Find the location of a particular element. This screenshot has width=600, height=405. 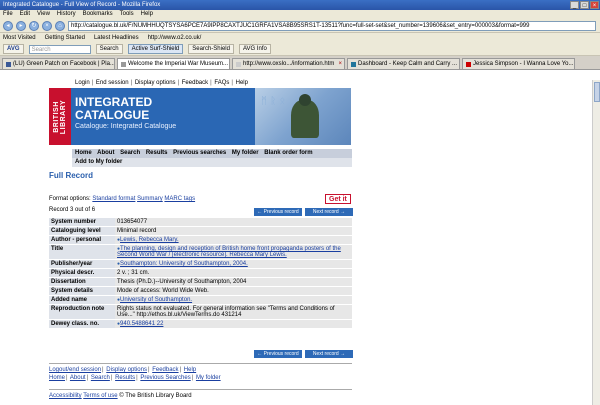

bookmark-most-visited: Most Visited is located at coordinates (19, 38).